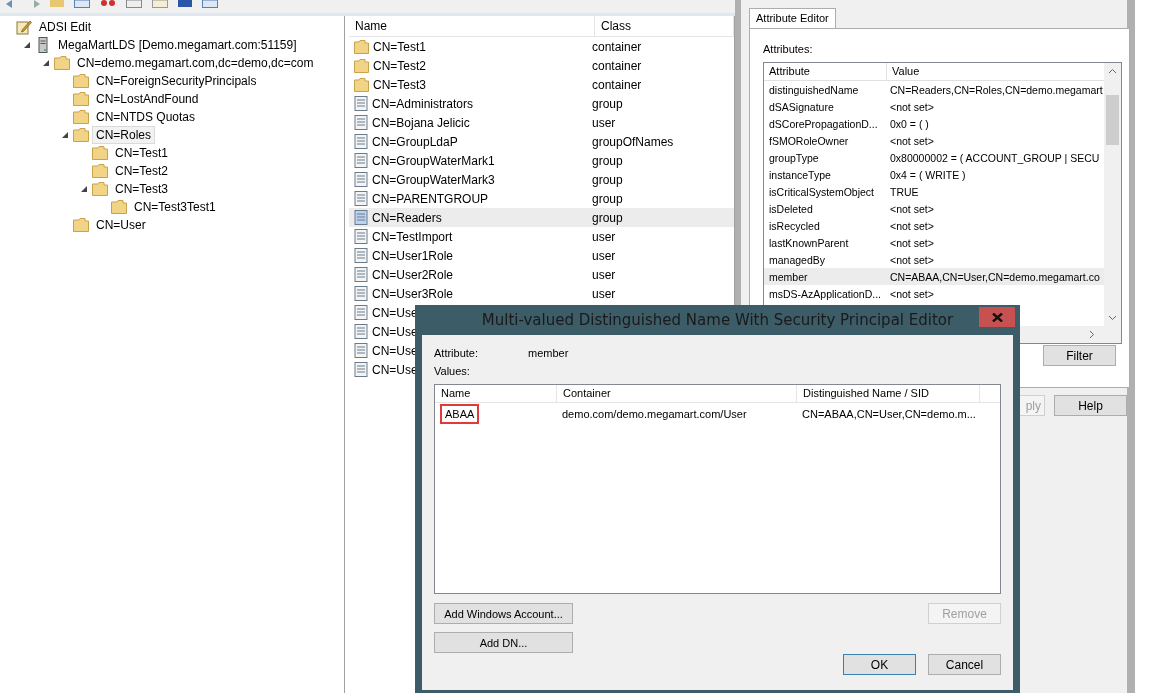 The image size is (1149, 693). What do you see at coordinates (994, 276) in the screenshot?
I see `attribute-value: CN=ABAA,CN=User,CN=demo.megamart.co` at bounding box center [994, 276].